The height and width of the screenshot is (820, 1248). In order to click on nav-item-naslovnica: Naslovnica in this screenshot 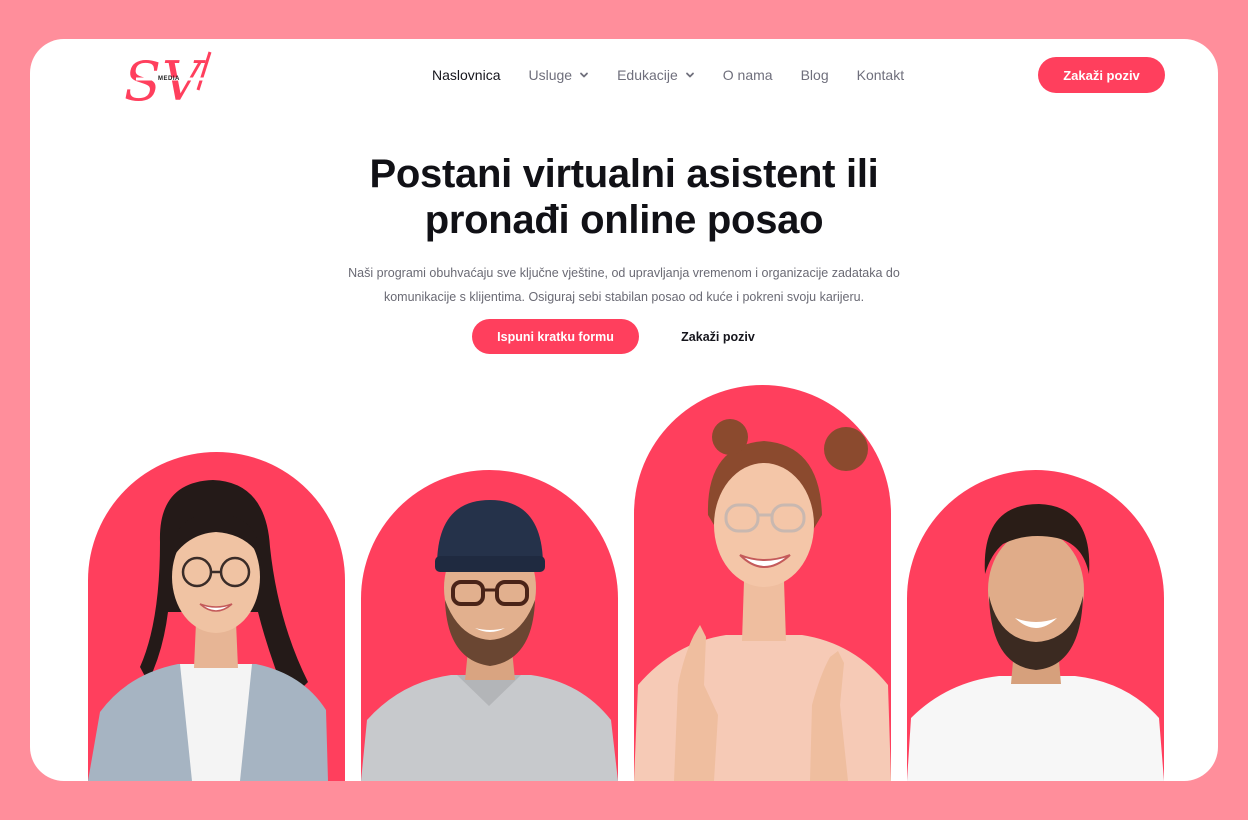, I will do `click(466, 75)`.